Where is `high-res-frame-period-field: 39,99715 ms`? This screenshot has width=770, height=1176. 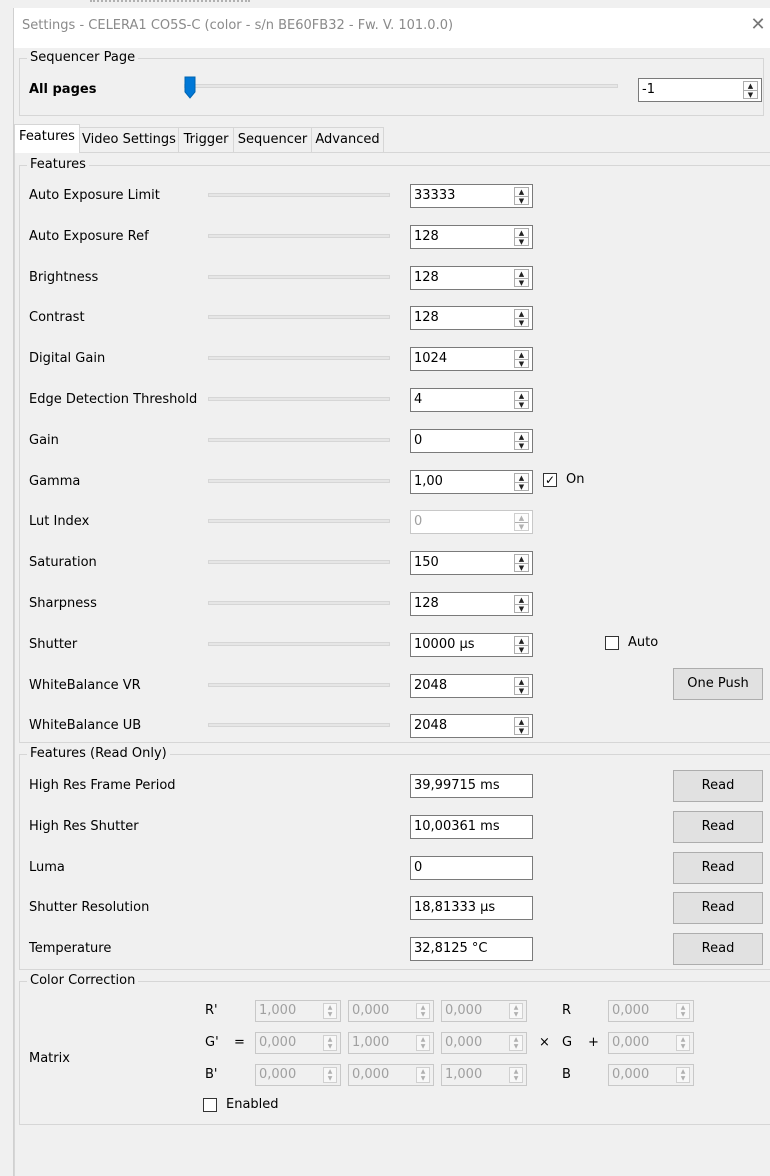
high-res-frame-period-field: 39,99715 ms is located at coordinates (471, 786).